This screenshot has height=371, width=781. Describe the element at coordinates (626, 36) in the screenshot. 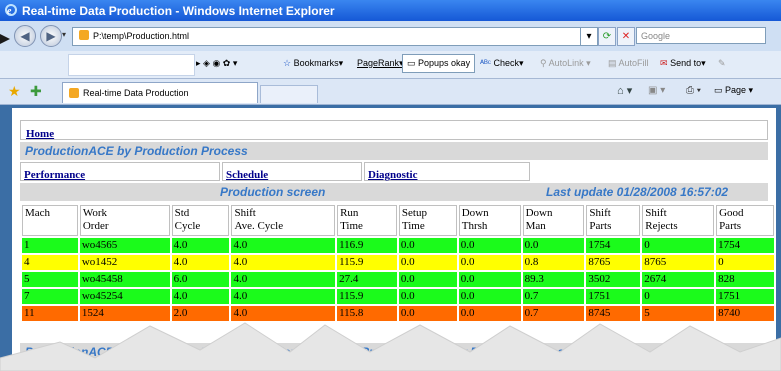

I see `stop-icon: ✕` at that location.